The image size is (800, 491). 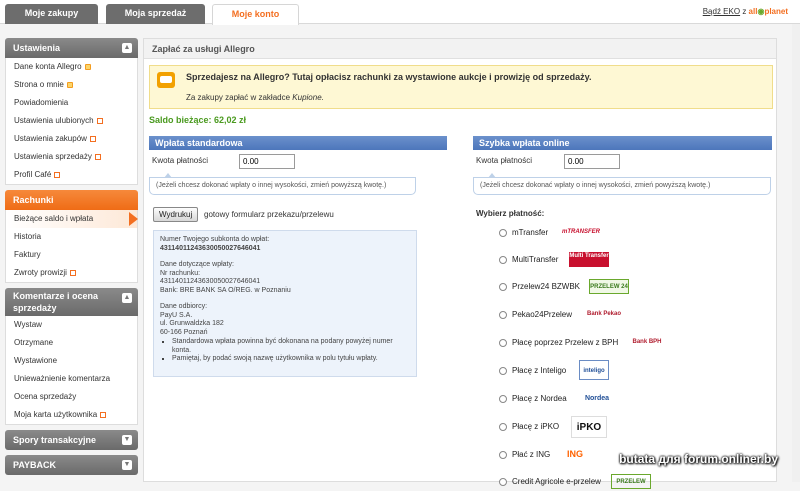 What do you see at coordinates (71, 103) in the screenshot?
I see `sidebar-item-powiadomienia: Powiadomienia` at bounding box center [71, 103].